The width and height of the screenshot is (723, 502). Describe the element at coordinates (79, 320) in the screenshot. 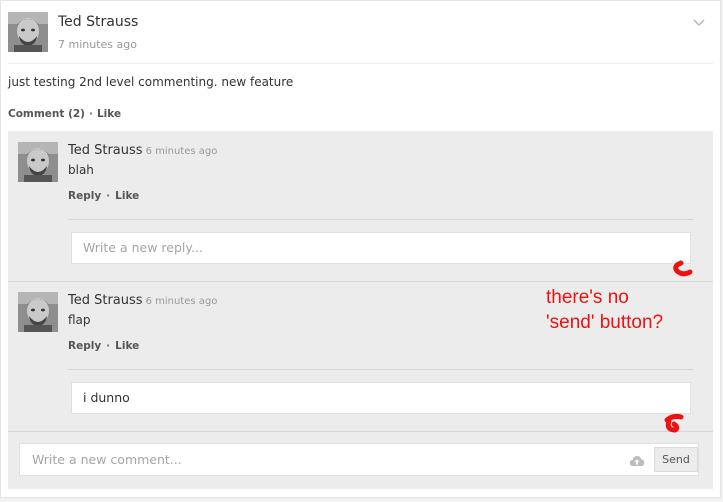

I see `comment-text: flap` at that location.